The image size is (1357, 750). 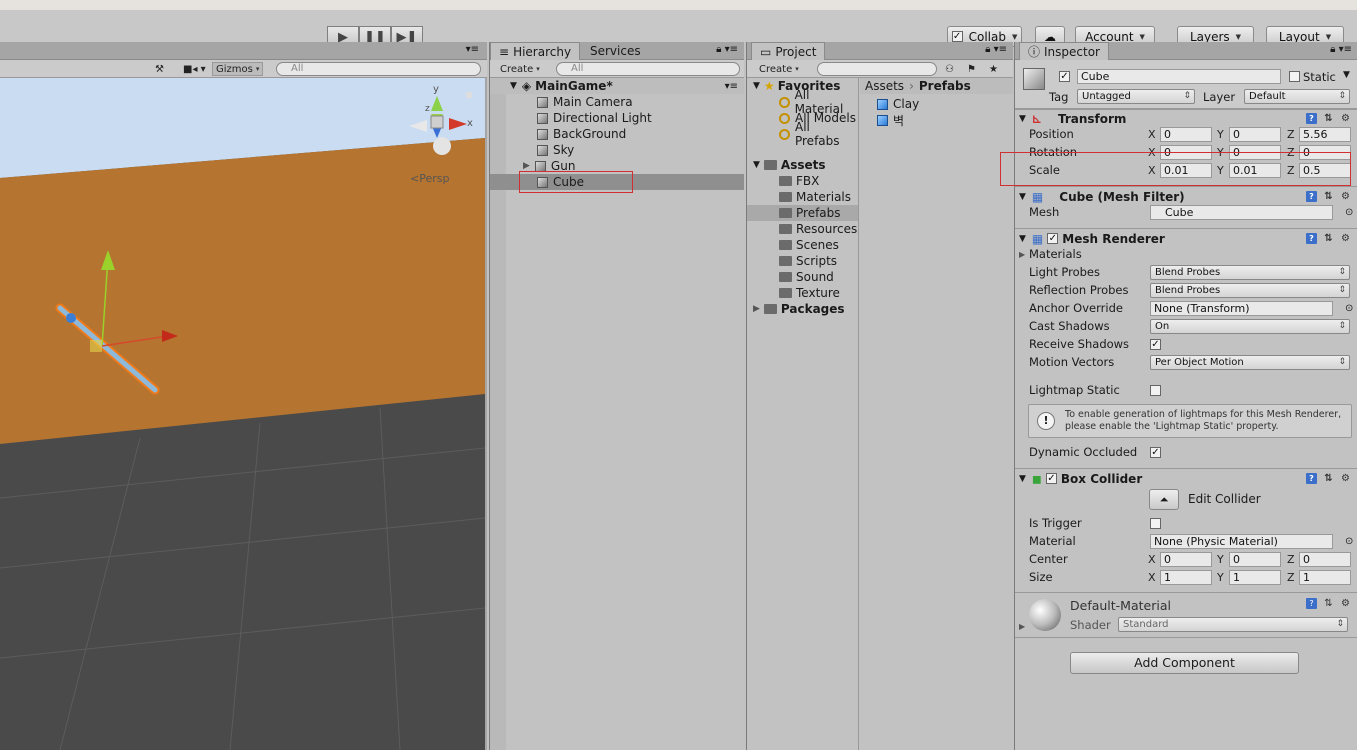 I want to click on tab-project: ▭ Project, so click(x=788, y=51).